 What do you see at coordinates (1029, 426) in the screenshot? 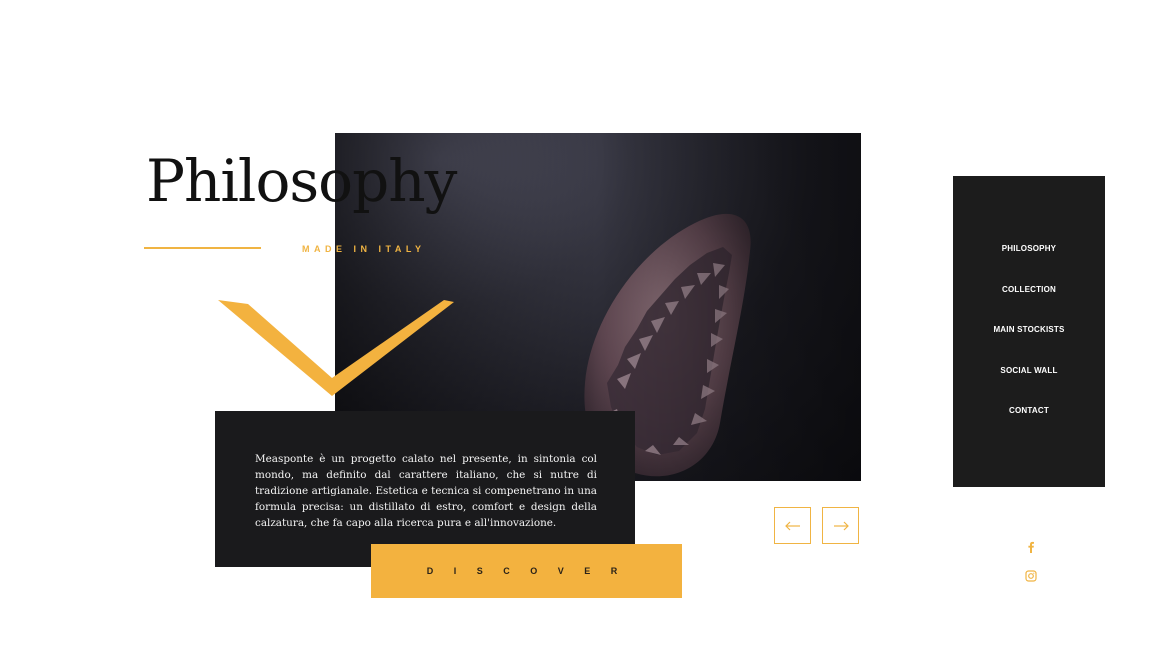
I see `nav-item-contact: CONTACT` at bounding box center [1029, 426].